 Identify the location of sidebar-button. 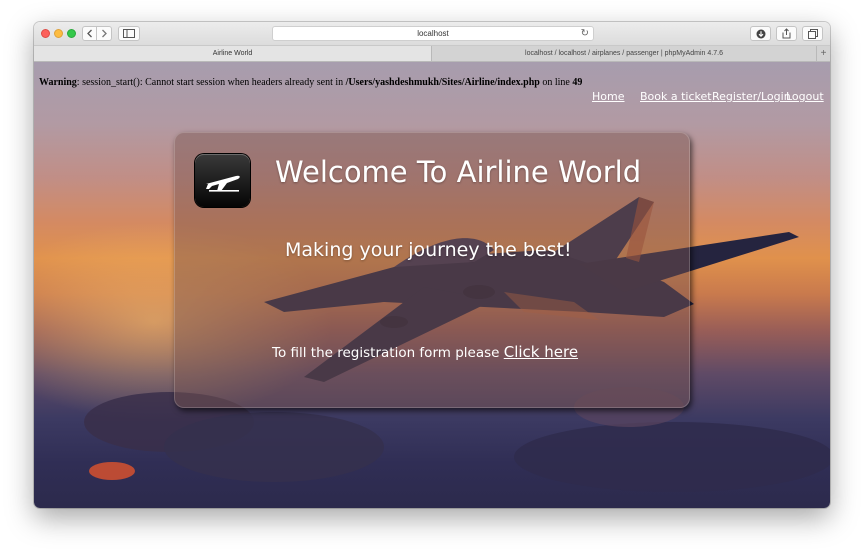
(129, 33).